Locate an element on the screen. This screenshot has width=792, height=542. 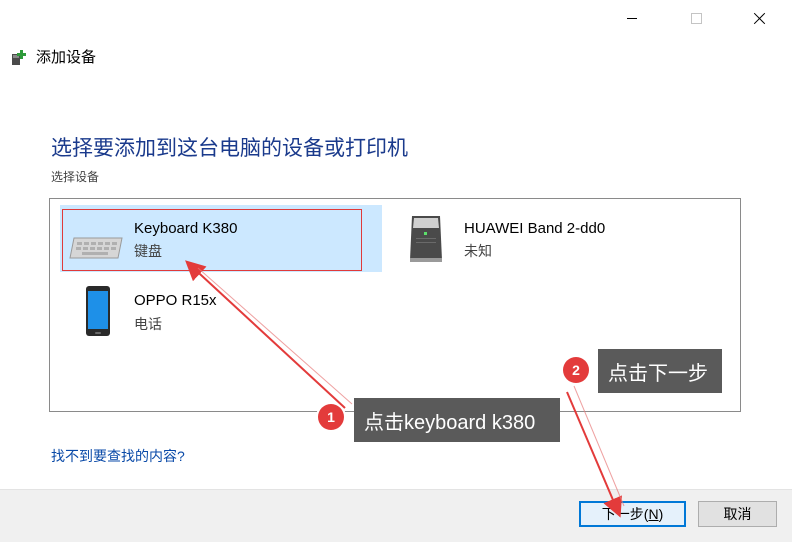
maximize-icon is located at coordinates (696, 18).